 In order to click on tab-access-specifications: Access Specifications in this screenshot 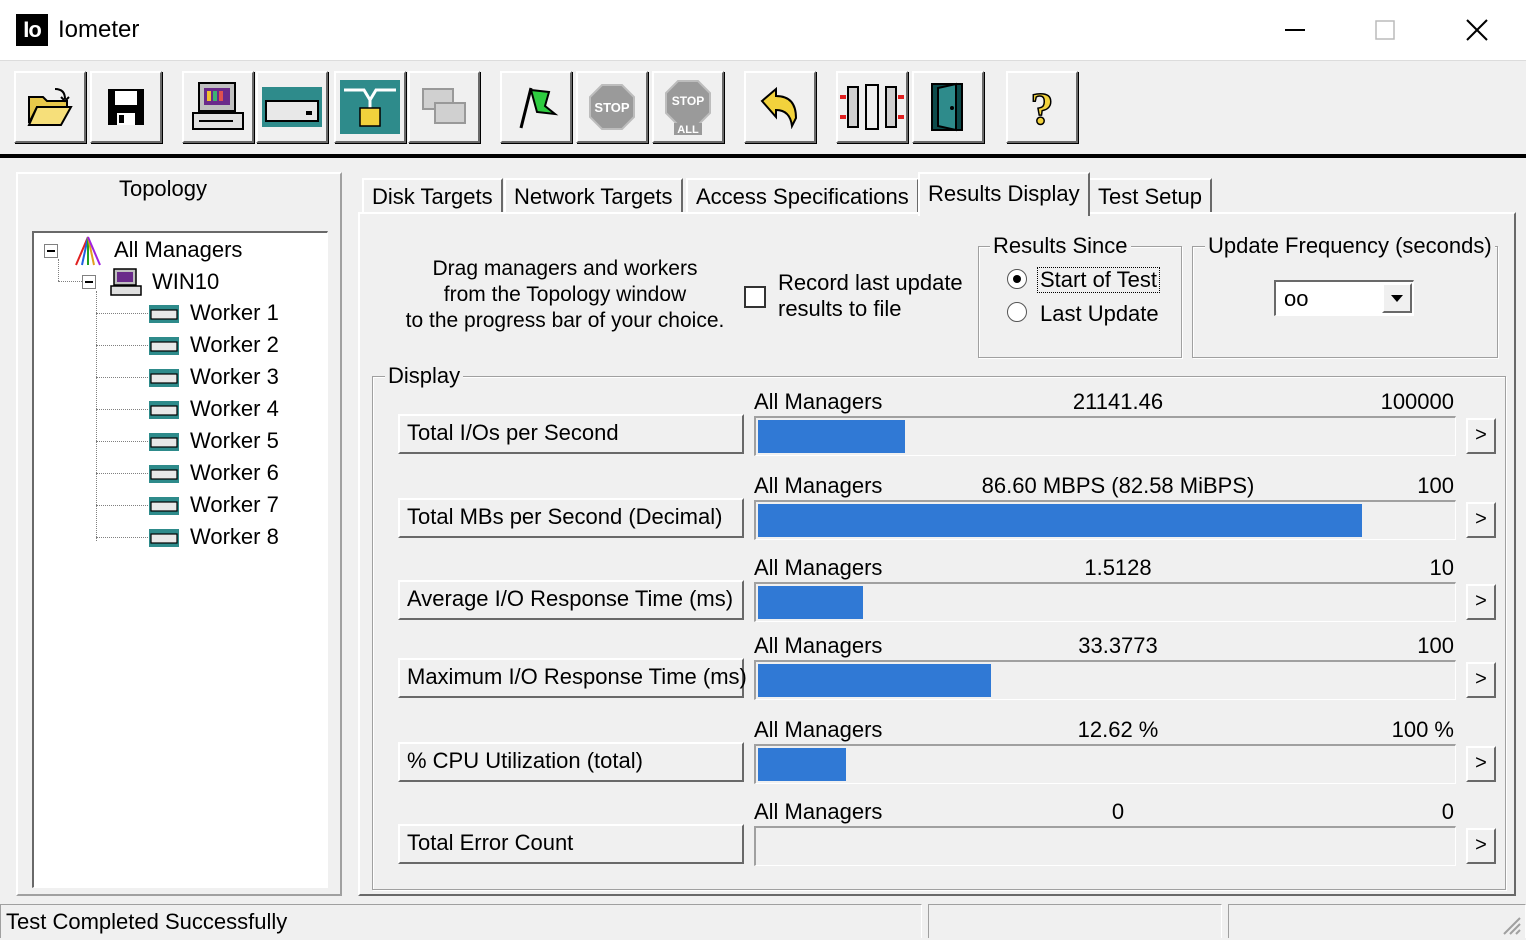, I will do `click(802, 195)`.